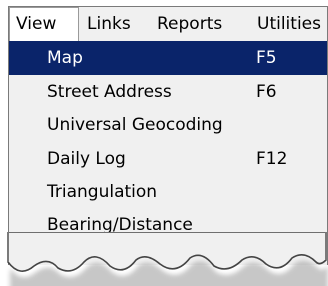 The width and height of the screenshot is (328, 286). Describe the element at coordinates (109, 92) in the screenshot. I see `menu-item-label: Street Address` at that location.